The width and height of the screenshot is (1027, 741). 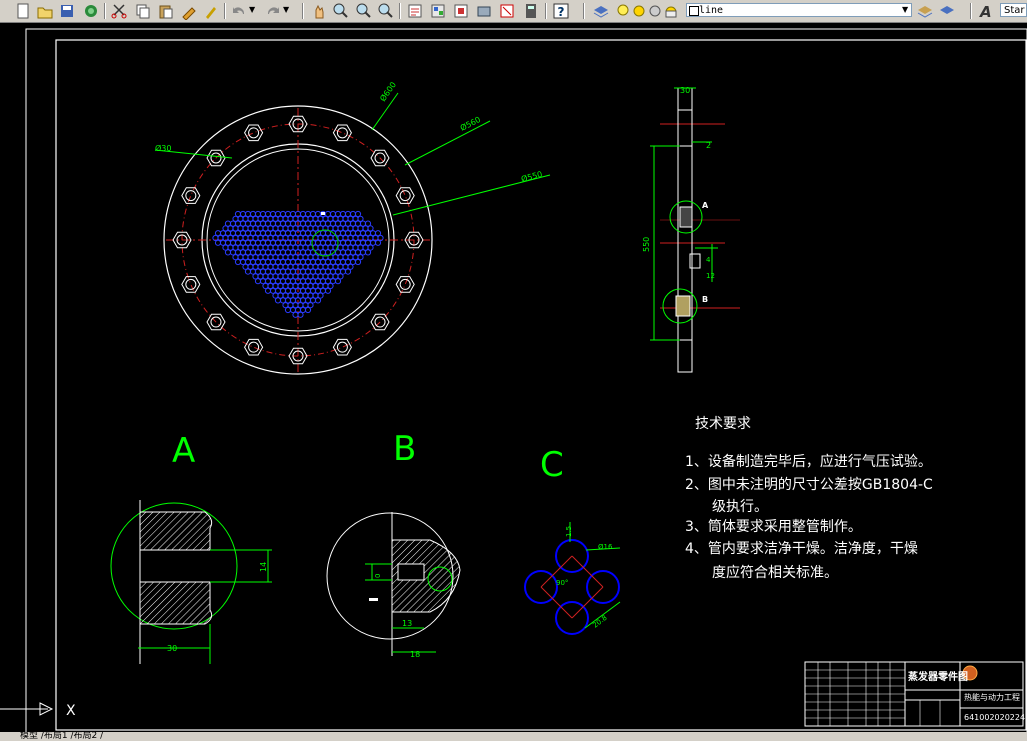 I want to click on linetype-dropdown-icon: ▼, so click(x=905, y=10).